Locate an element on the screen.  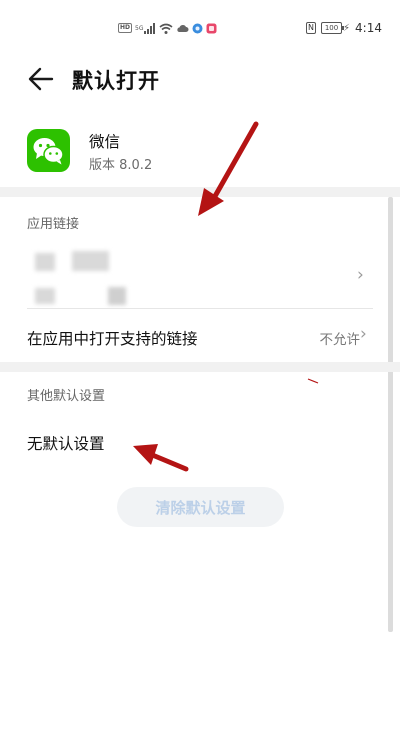
no-default-status: 无默认设置 is located at coordinates (66, 444).